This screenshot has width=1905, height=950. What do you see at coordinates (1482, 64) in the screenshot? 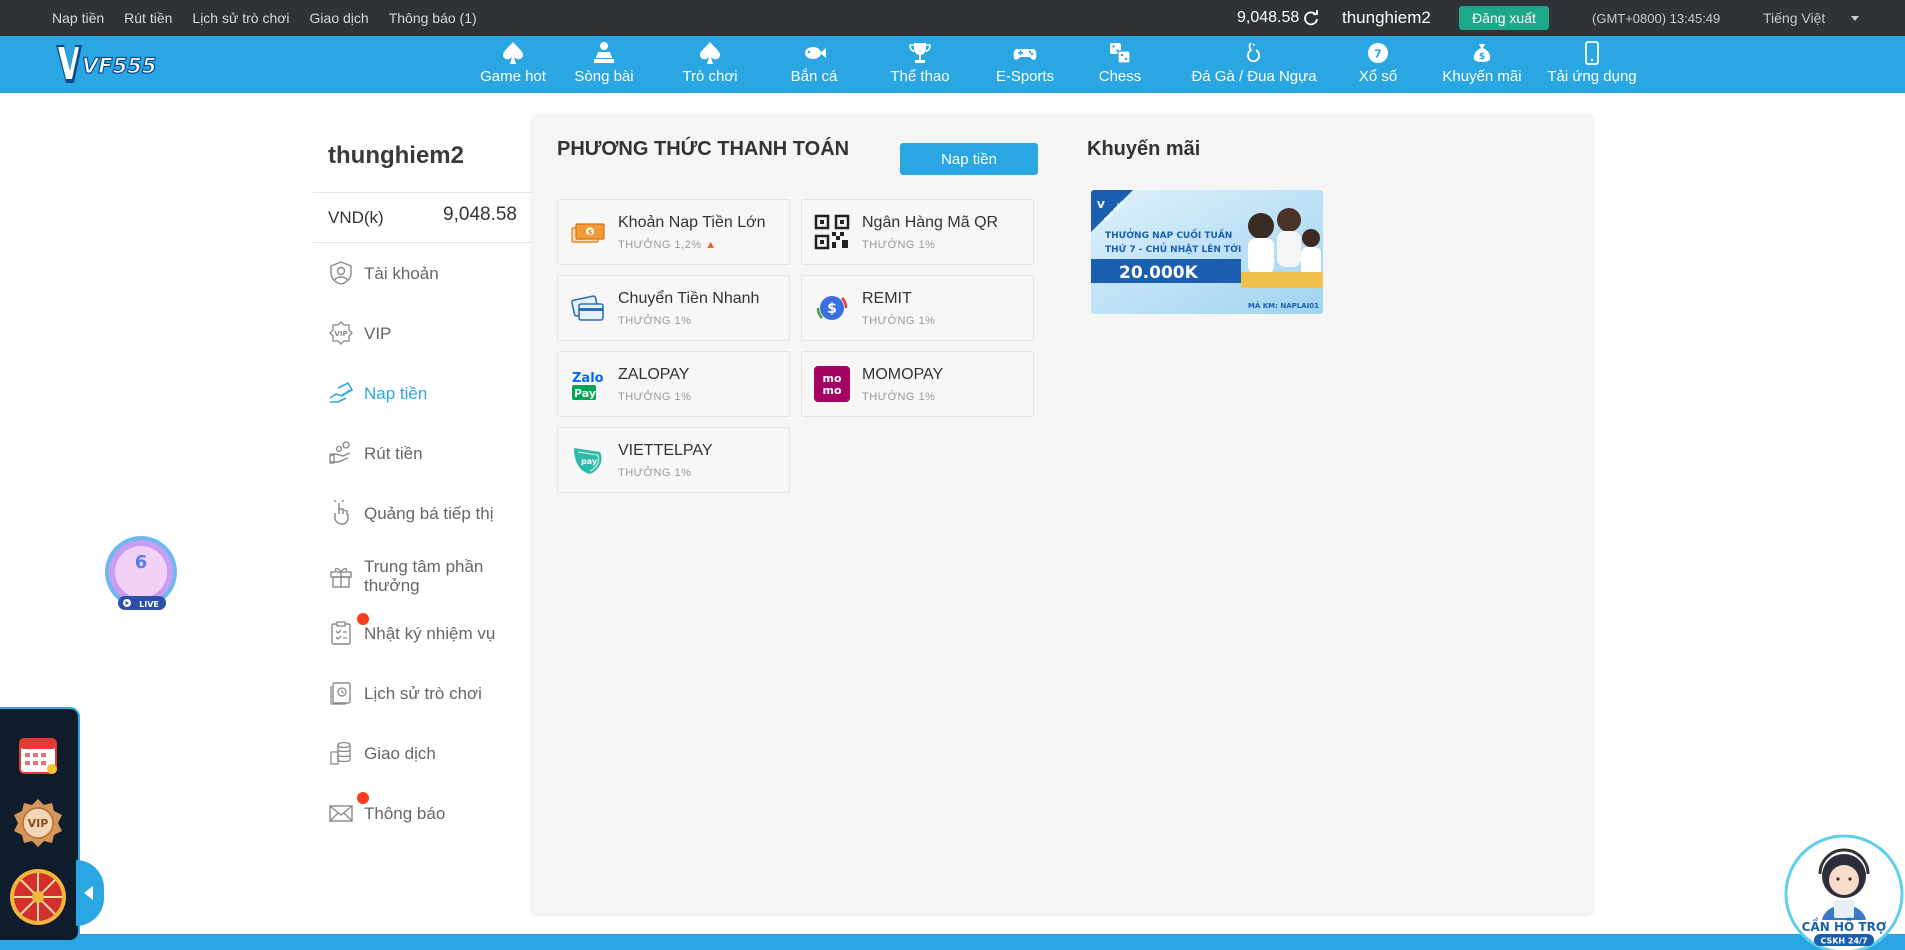
I see `nav-promotions: $ Khuyến mãi` at bounding box center [1482, 64].